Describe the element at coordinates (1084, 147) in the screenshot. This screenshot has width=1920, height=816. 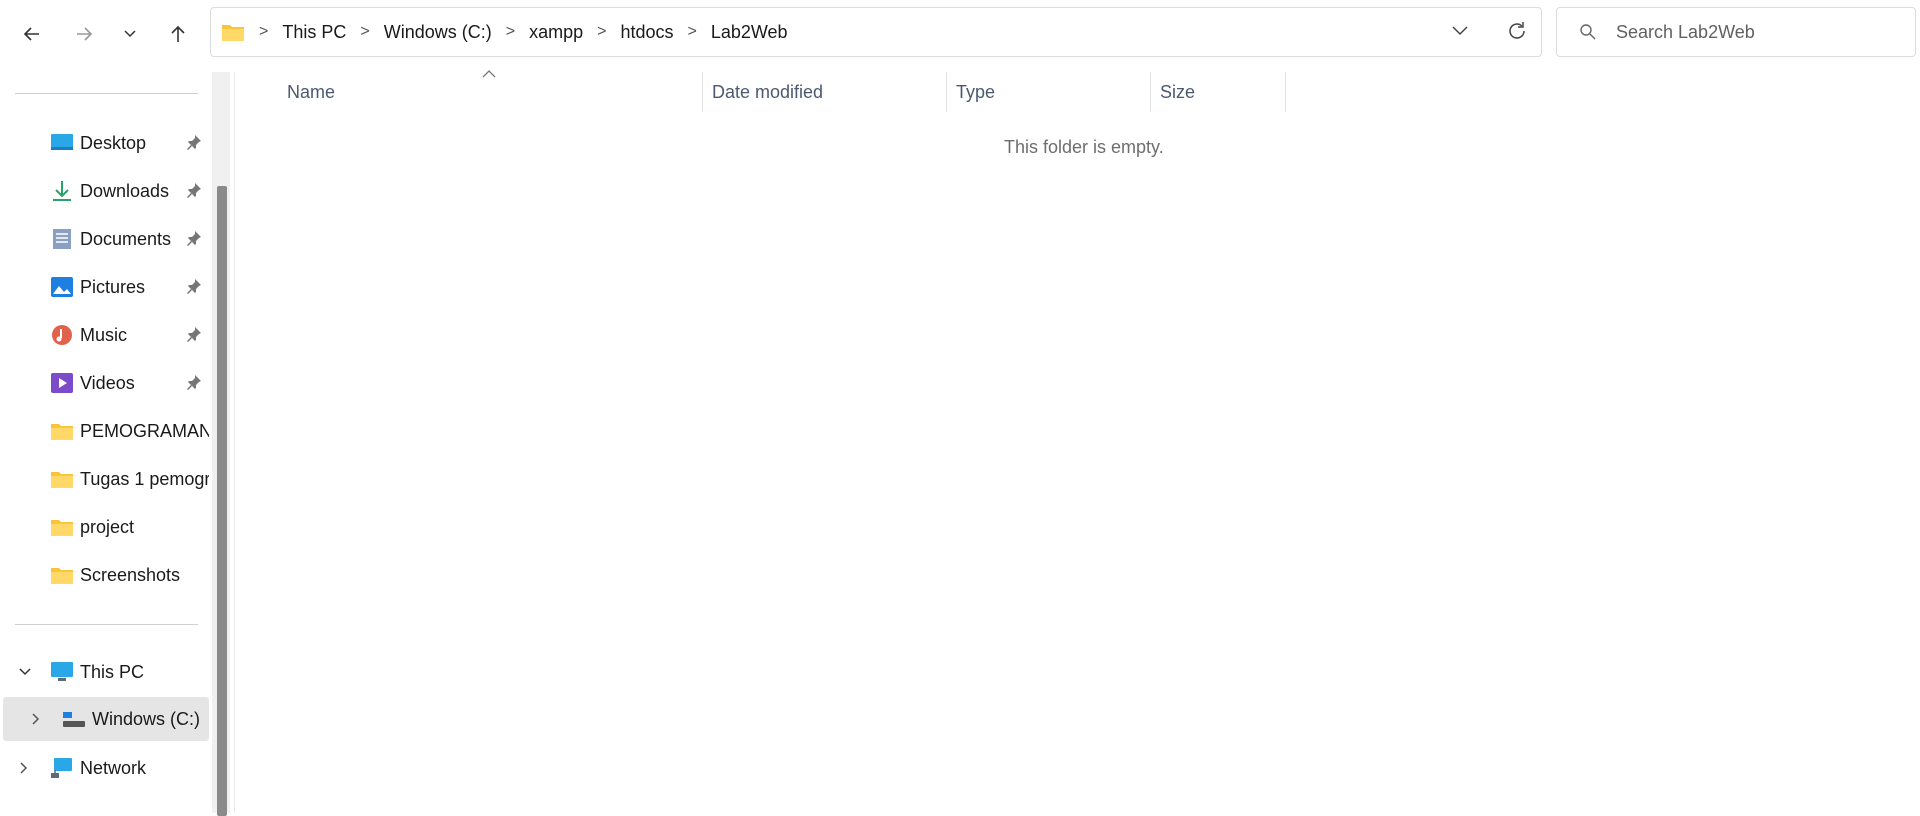
I see `empty-folder-message: This folder is empty.` at that location.